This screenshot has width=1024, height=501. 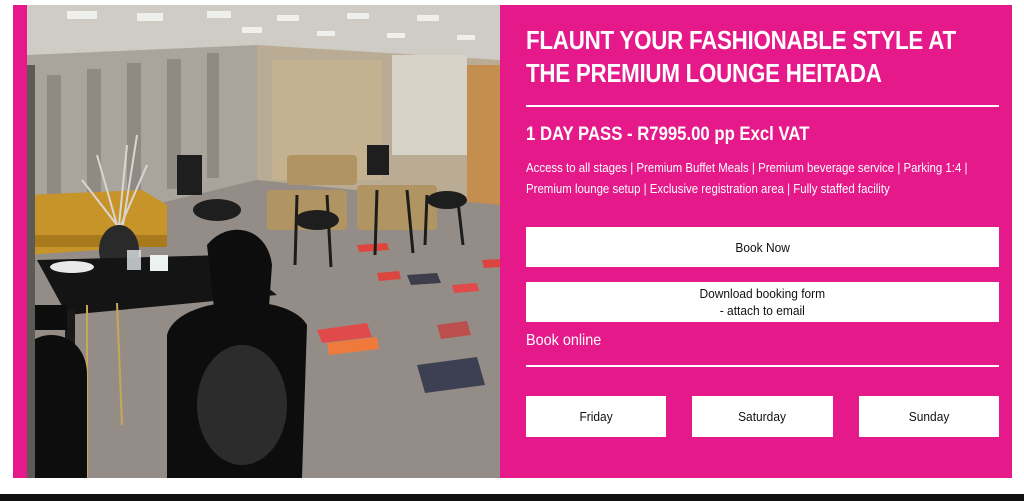 I want to click on download-booking-form-button: Download booking form - attach to email, so click(x=762, y=302).